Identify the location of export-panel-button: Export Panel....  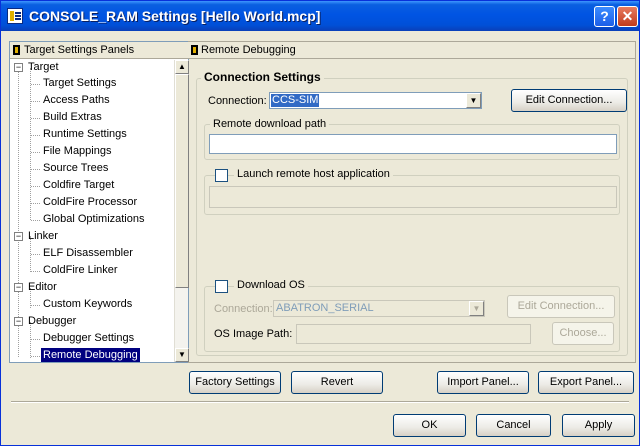
(586, 382).